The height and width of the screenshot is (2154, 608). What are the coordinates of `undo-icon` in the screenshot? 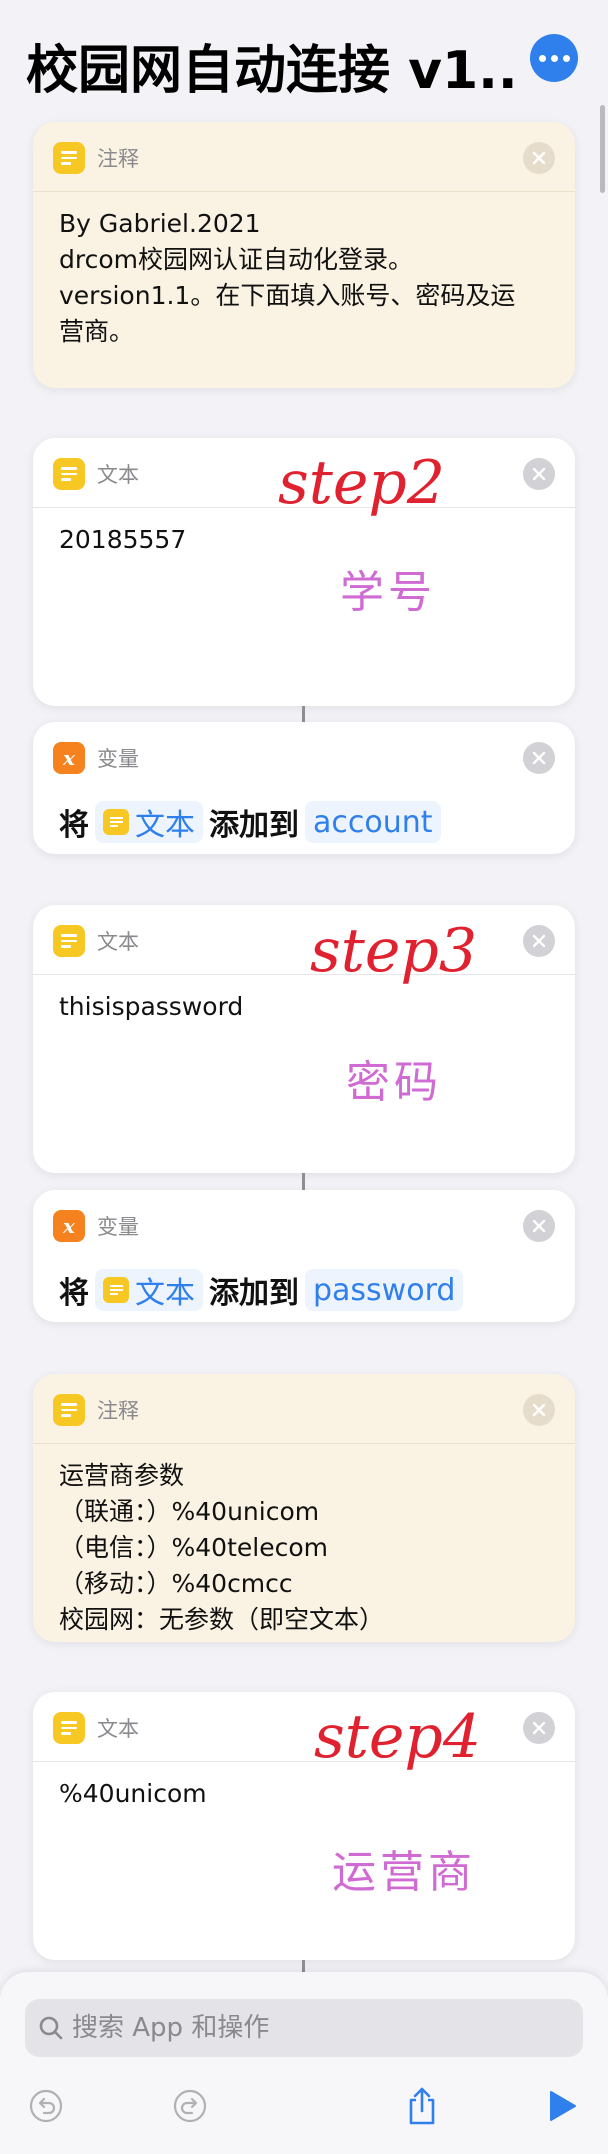 It's located at (46, 2106).